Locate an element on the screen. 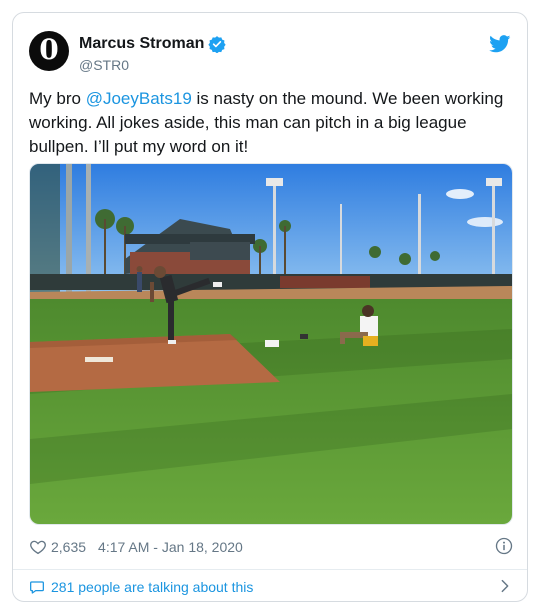 The image size is (540, 614). avatar: 0 is located at coordinates (49, 51).